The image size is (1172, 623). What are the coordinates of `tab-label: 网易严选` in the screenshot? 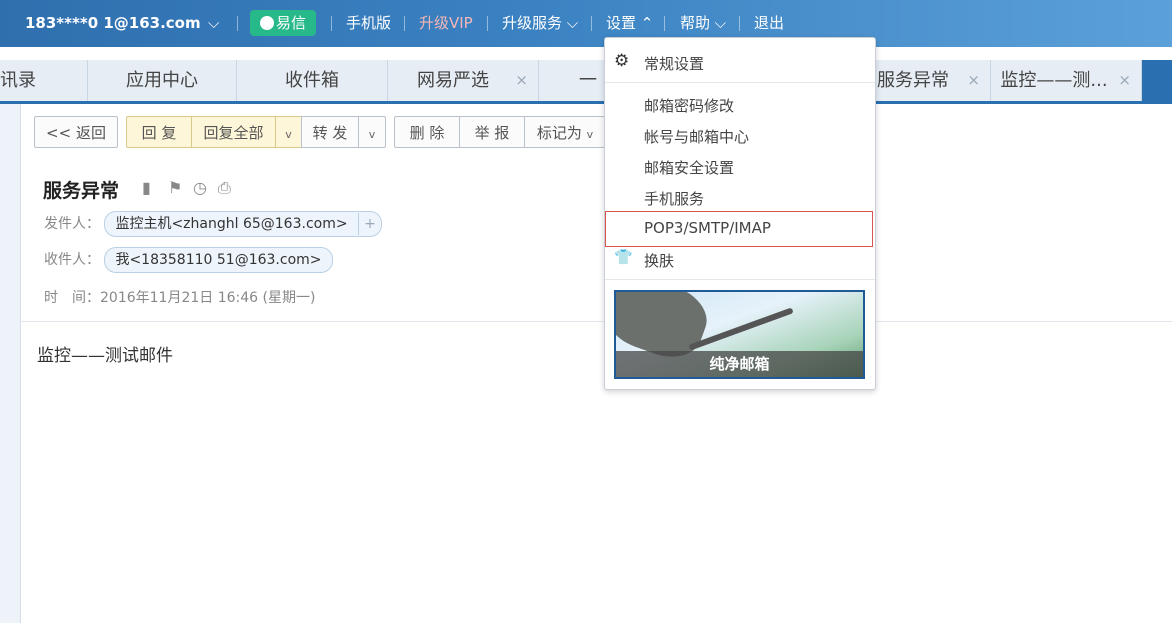 It's located at (453, 80).